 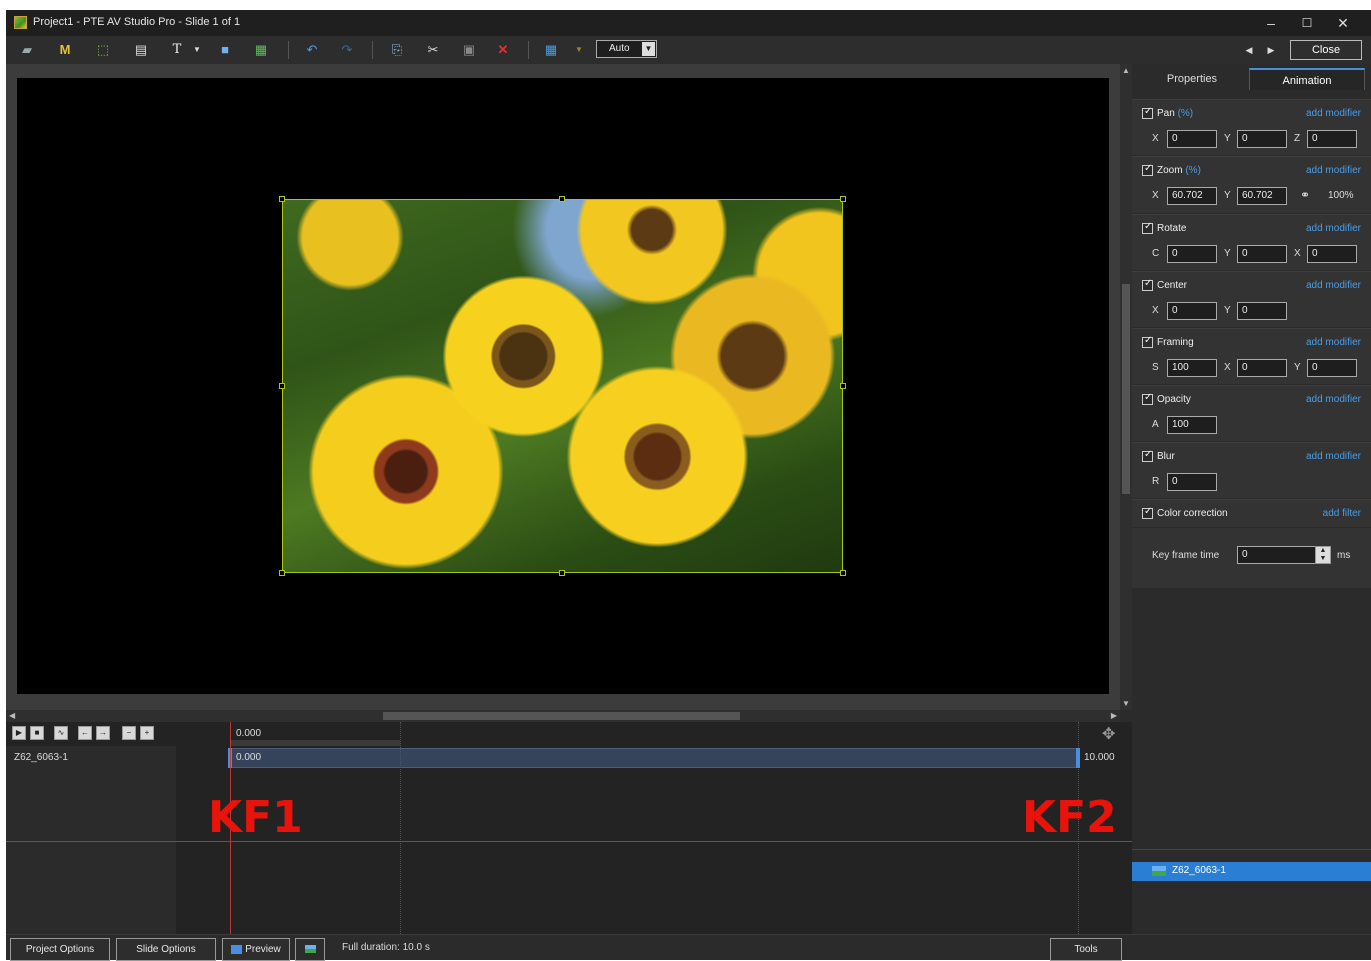 What do you see at coordinates (626, 49) in the screenshot?
I see `zoom-mode-select: Auto ▼` at bounding box center [626, 49].